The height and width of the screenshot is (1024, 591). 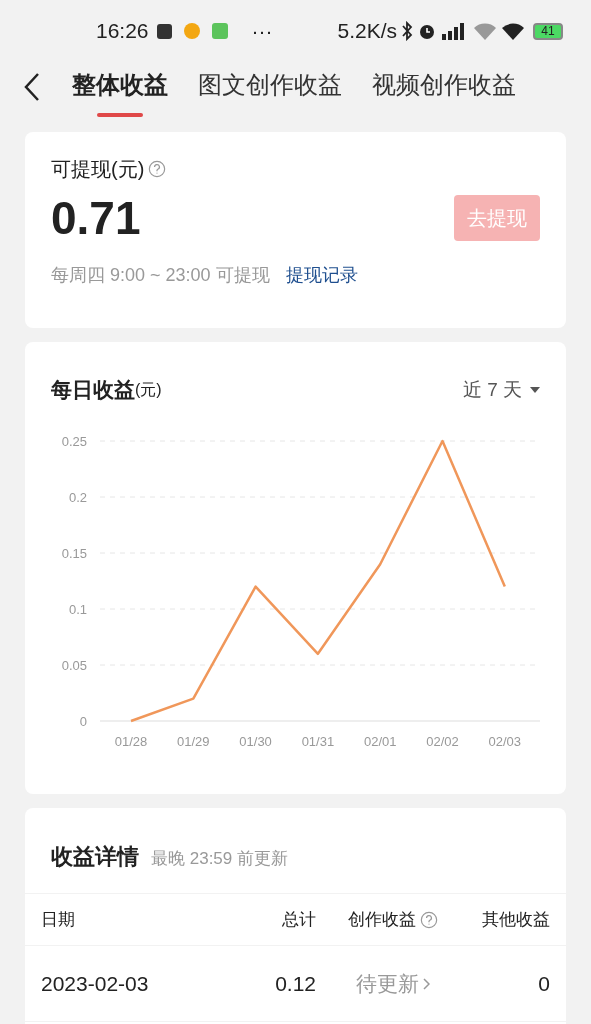 I want to click on tab: 视频创作收益, so click(x=444, y=87).